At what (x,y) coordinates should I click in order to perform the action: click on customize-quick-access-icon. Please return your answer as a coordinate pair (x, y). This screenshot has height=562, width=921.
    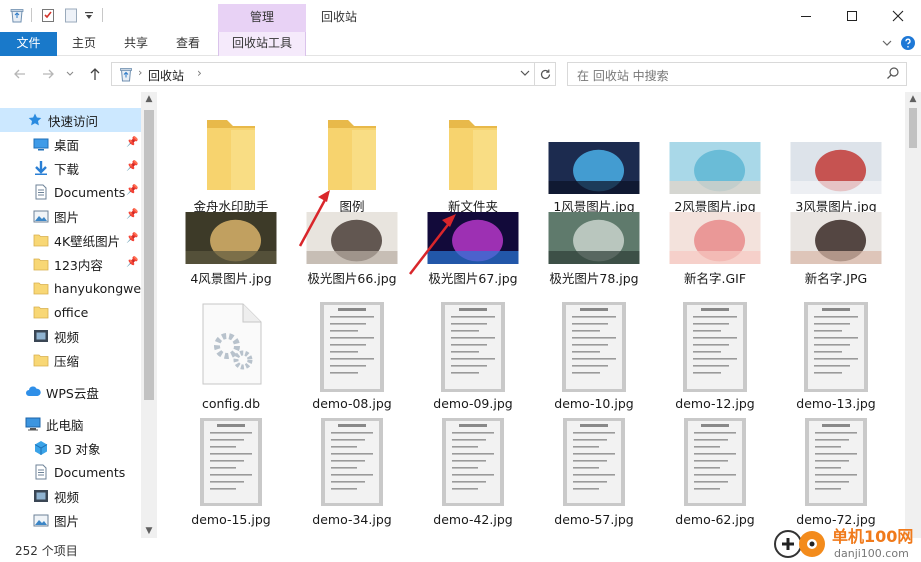
    Looking at the image, I should click on (89, 15).